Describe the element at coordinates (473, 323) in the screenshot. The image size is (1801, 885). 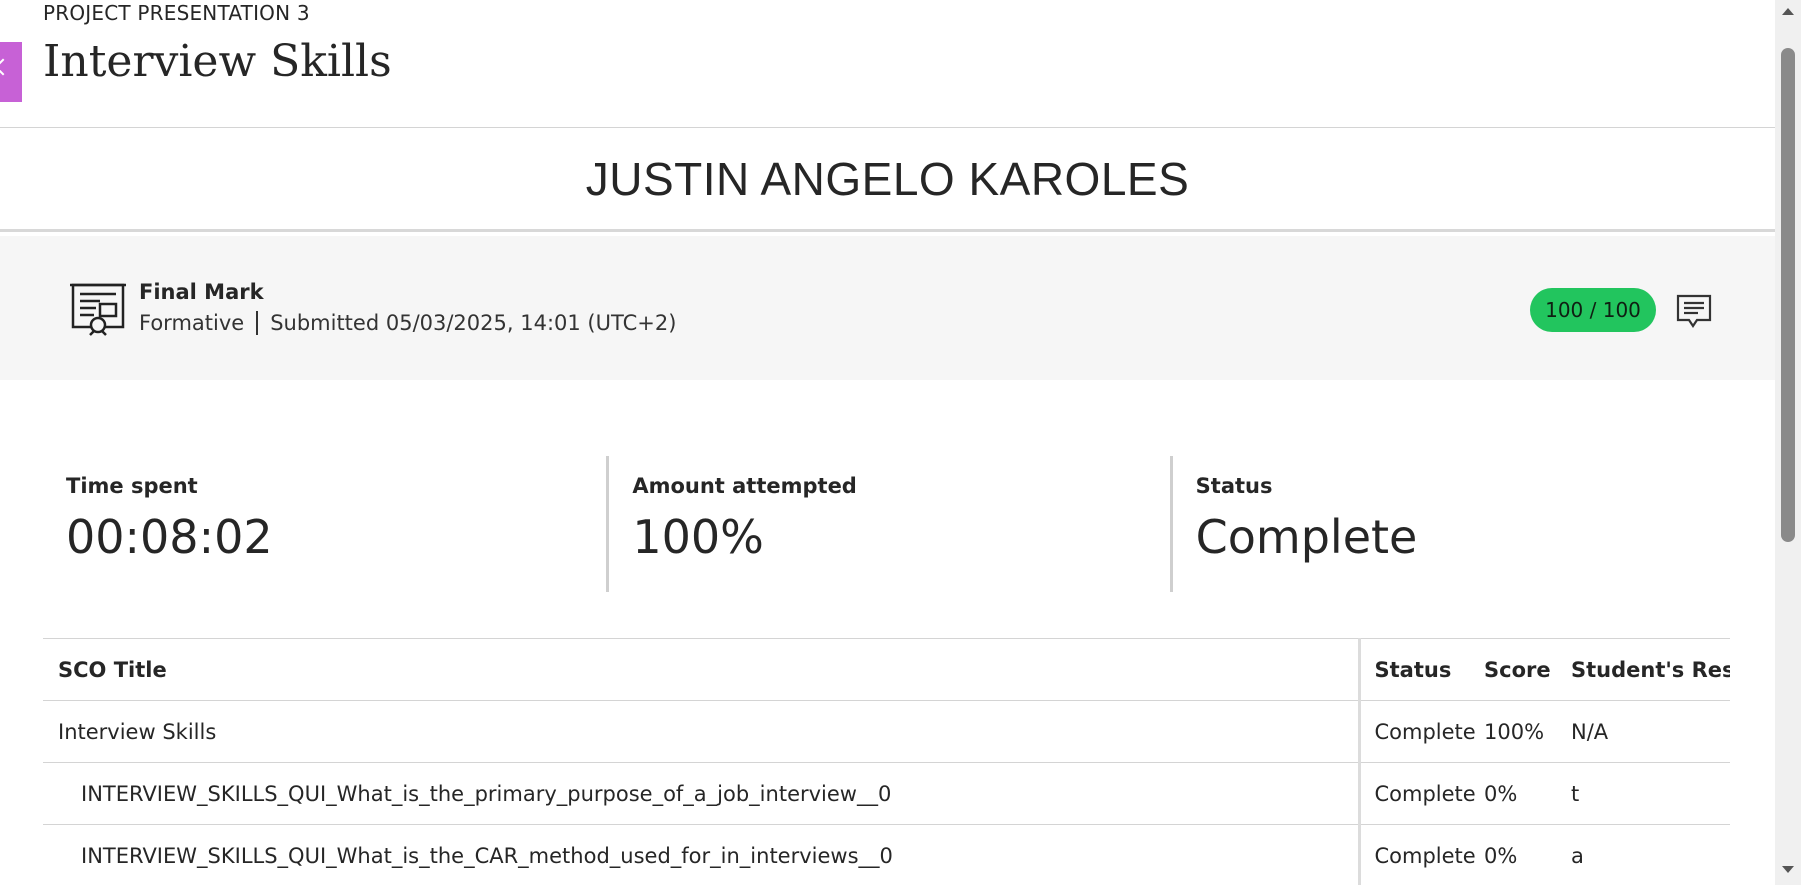
I see `submitted-date: Submitted 05/03/2025, 14:01 (UTC+2)` at that location.